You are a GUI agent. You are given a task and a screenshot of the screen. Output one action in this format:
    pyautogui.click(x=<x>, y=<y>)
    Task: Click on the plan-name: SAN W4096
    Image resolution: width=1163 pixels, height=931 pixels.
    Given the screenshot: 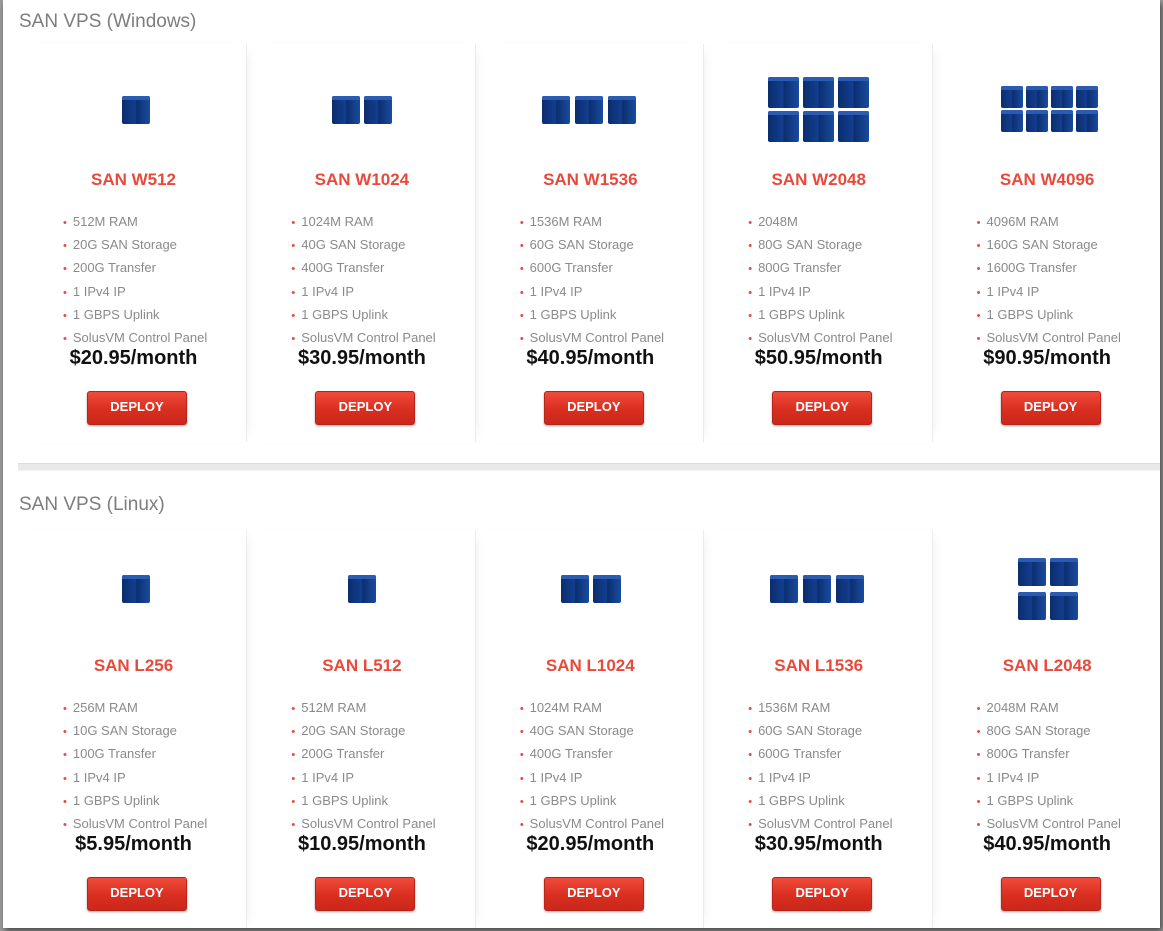 What is the action you would take?
    pyautogui.click(x=1047, y=179)
    